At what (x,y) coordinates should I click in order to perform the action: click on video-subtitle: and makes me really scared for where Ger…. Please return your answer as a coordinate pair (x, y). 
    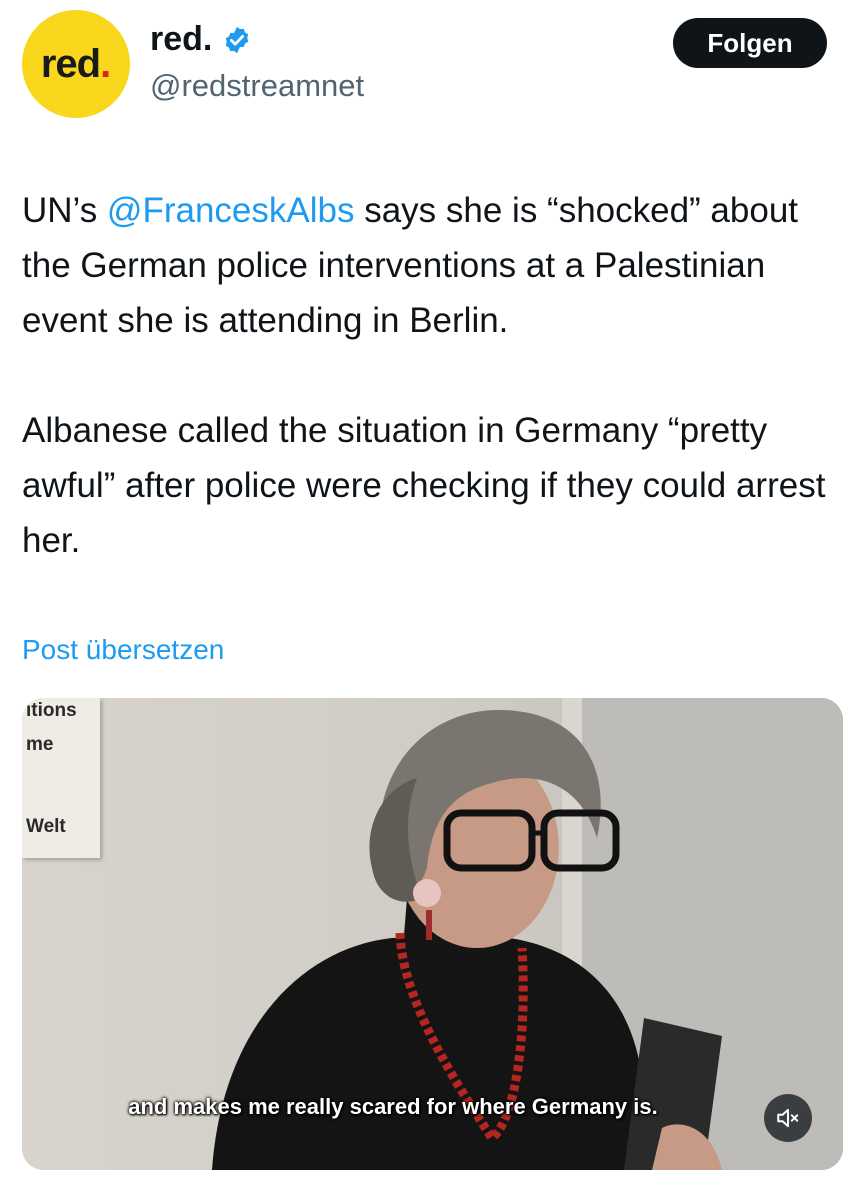
    Looking at the image, I should click on (393, 1106).